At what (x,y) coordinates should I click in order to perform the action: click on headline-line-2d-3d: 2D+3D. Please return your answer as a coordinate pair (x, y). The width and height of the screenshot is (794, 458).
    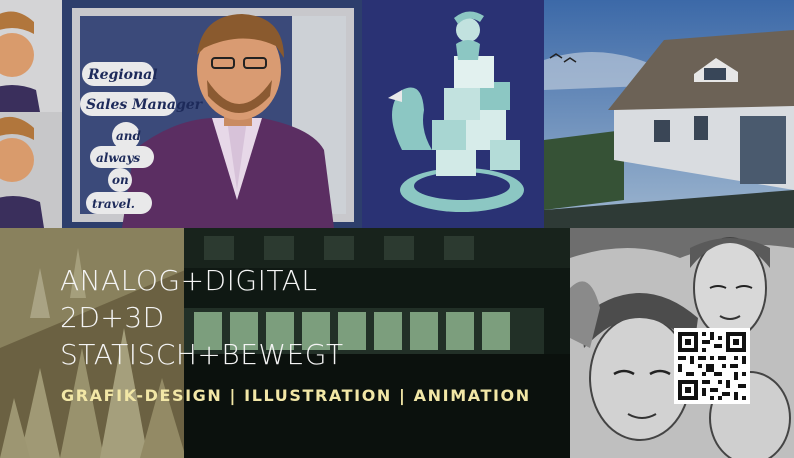
    Looking at the image, I should click on (112, 317).